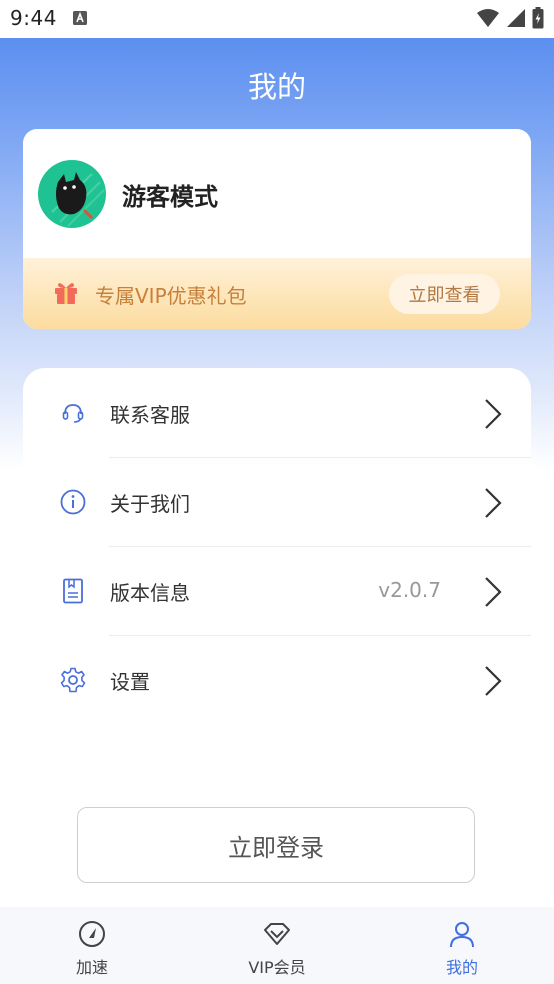 The height and width of the screenshot is (984, 554). I want to click on signal-icon, so click(516, 18).